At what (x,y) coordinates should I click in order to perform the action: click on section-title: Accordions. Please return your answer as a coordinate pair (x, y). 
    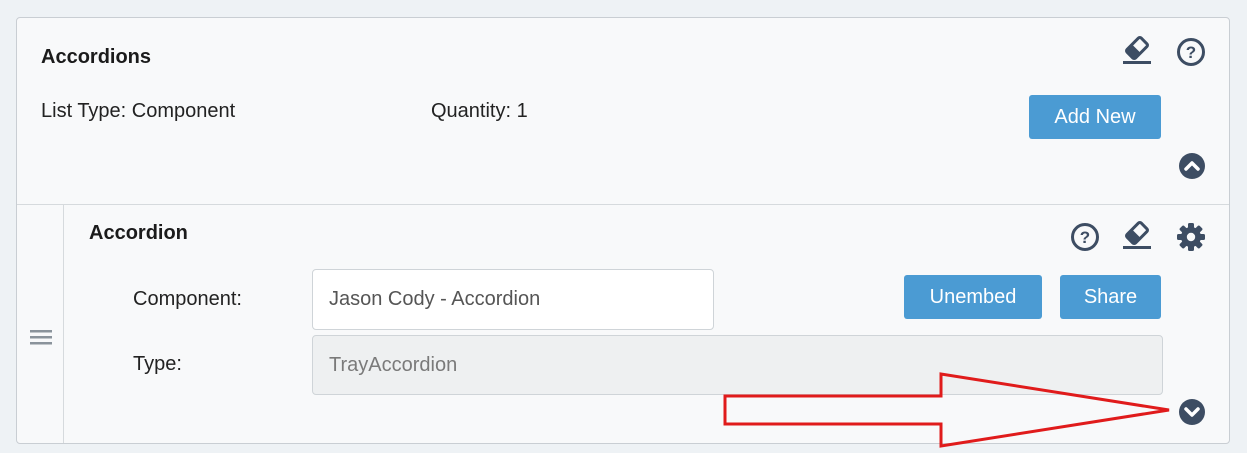
    Looking at the image, I should click on (96, 57).